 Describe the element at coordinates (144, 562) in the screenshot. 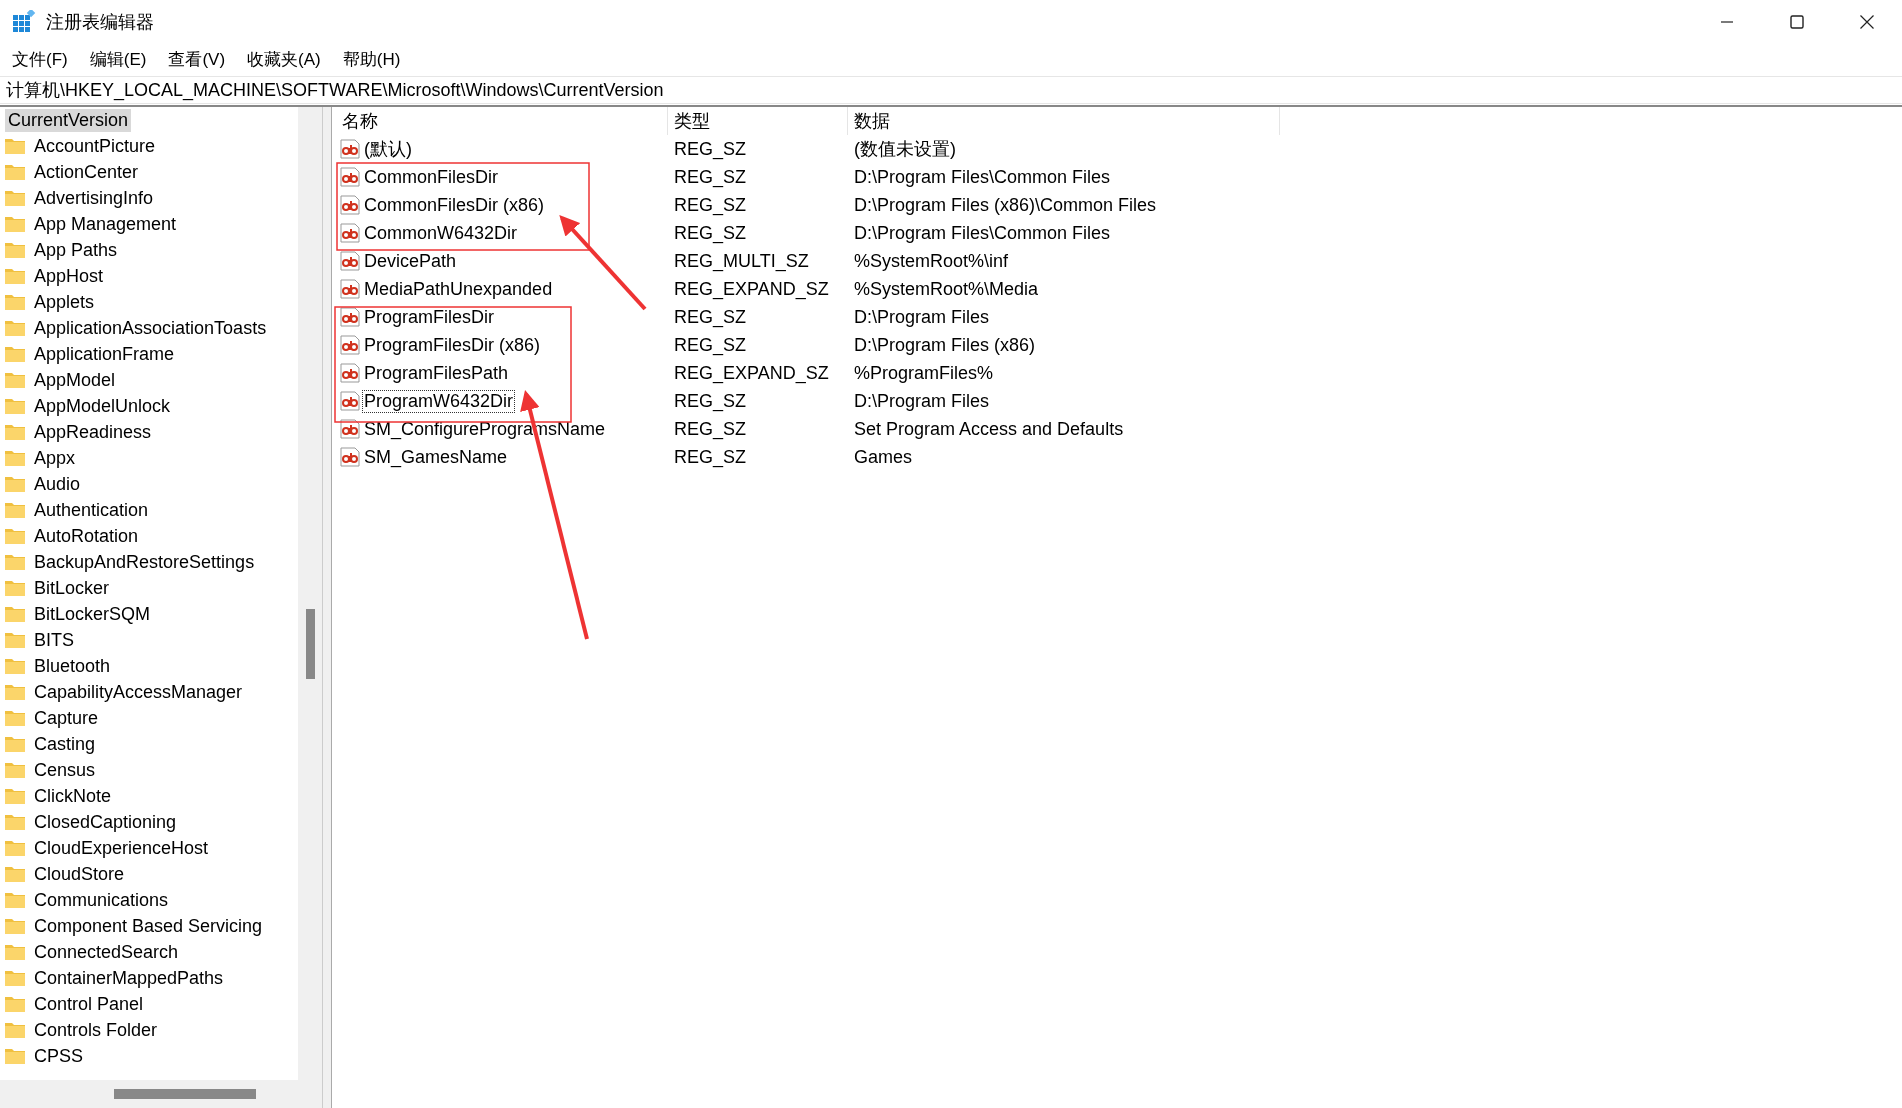

I see `tree-item: BackupAndRestoreSettings` at that location.